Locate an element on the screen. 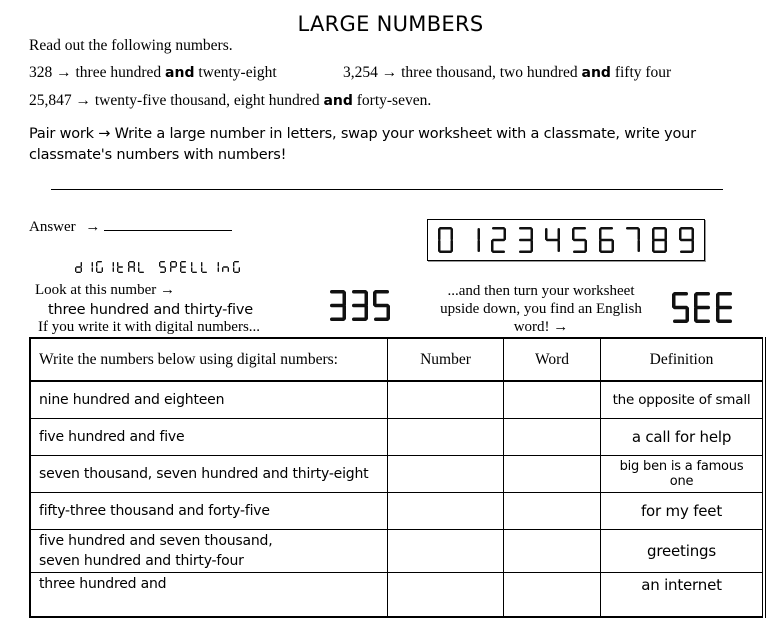  table-row: five hundred and five a call for help is located at coordinates (397, 437).